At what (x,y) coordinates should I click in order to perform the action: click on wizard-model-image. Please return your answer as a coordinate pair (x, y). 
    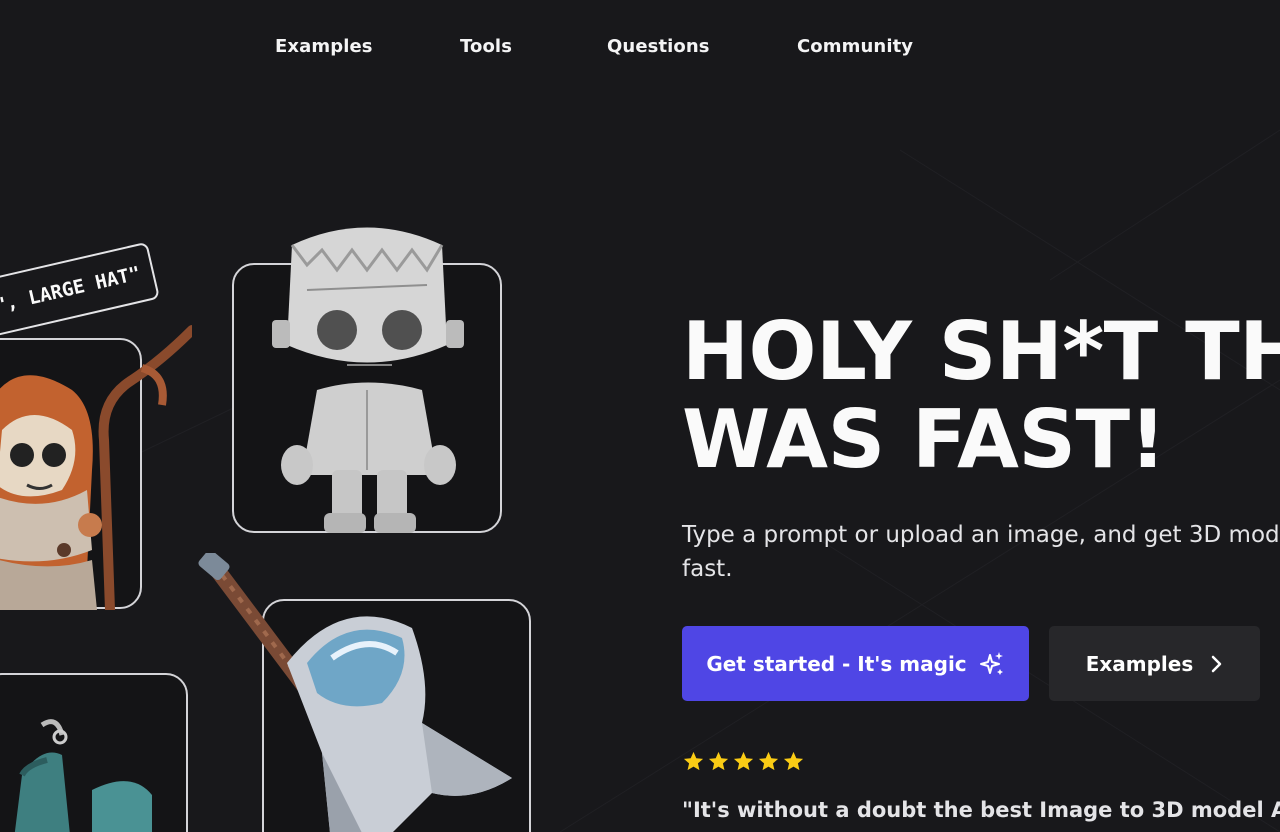
    Looking at the image, I should click on (96, 467).